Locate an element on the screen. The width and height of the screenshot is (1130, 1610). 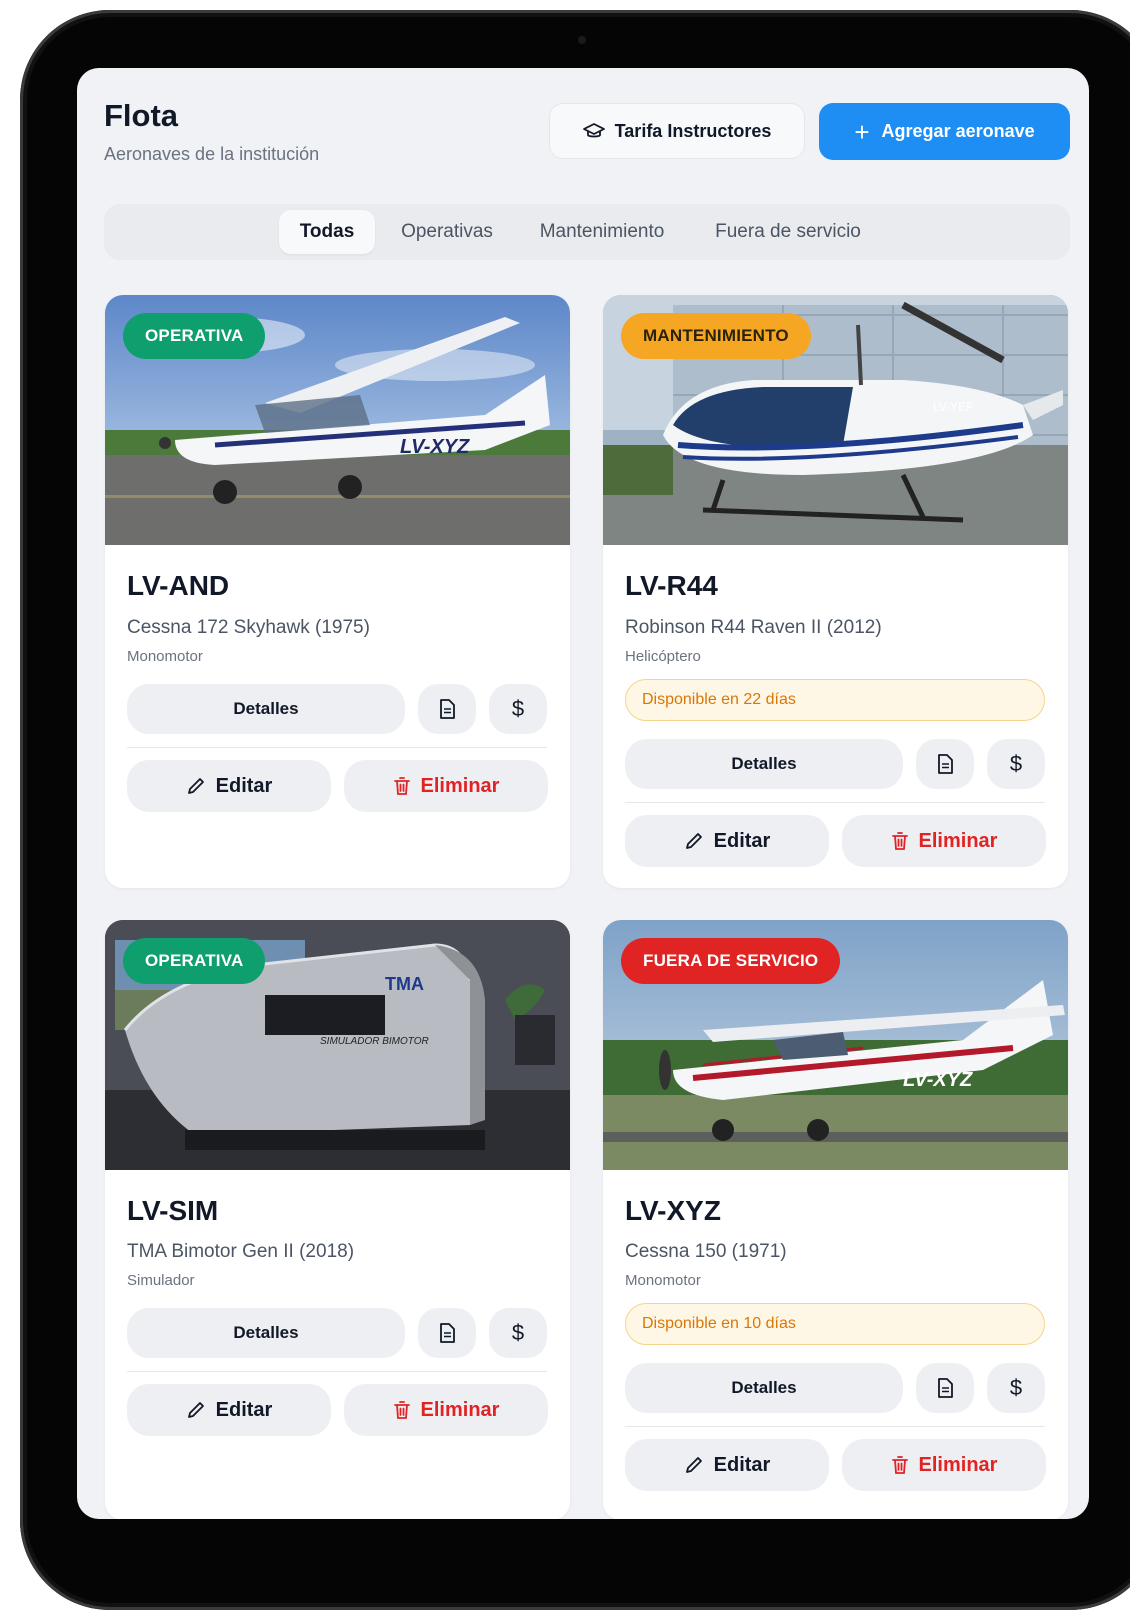
aircraft-registration: LV-AND is located at coordinates (178, 585).